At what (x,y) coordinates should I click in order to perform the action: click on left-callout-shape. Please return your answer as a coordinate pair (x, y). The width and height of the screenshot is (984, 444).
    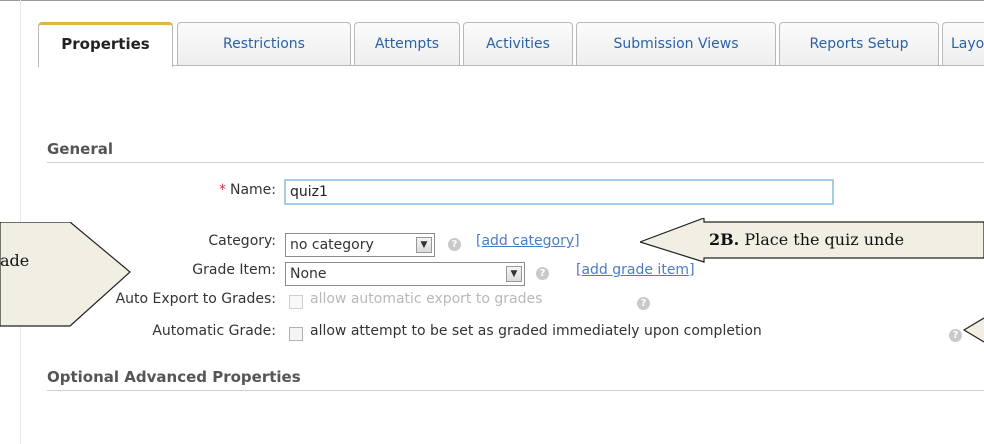
    Looking at the image, I should click on (65, 274).